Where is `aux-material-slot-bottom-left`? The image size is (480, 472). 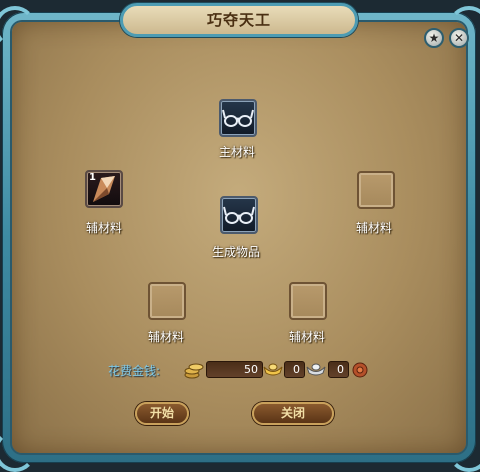 aux-material-slot-bottom-left is located at coordinates (167, 301).